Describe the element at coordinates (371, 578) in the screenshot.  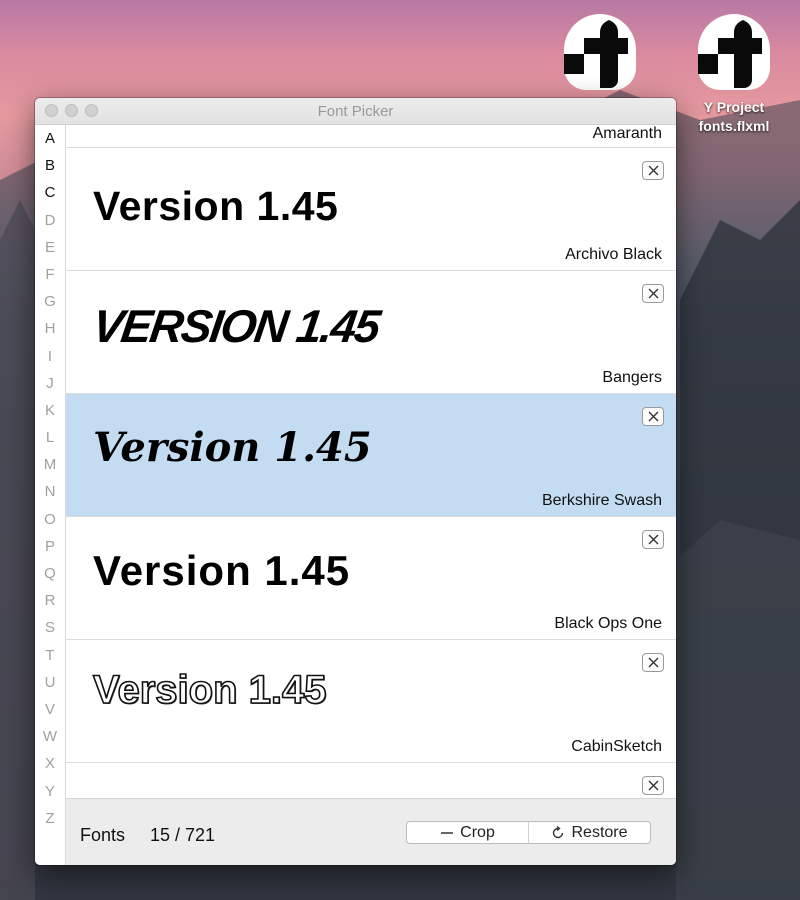
I see `font-row: Version 1.45 Black Ops One` at that location.